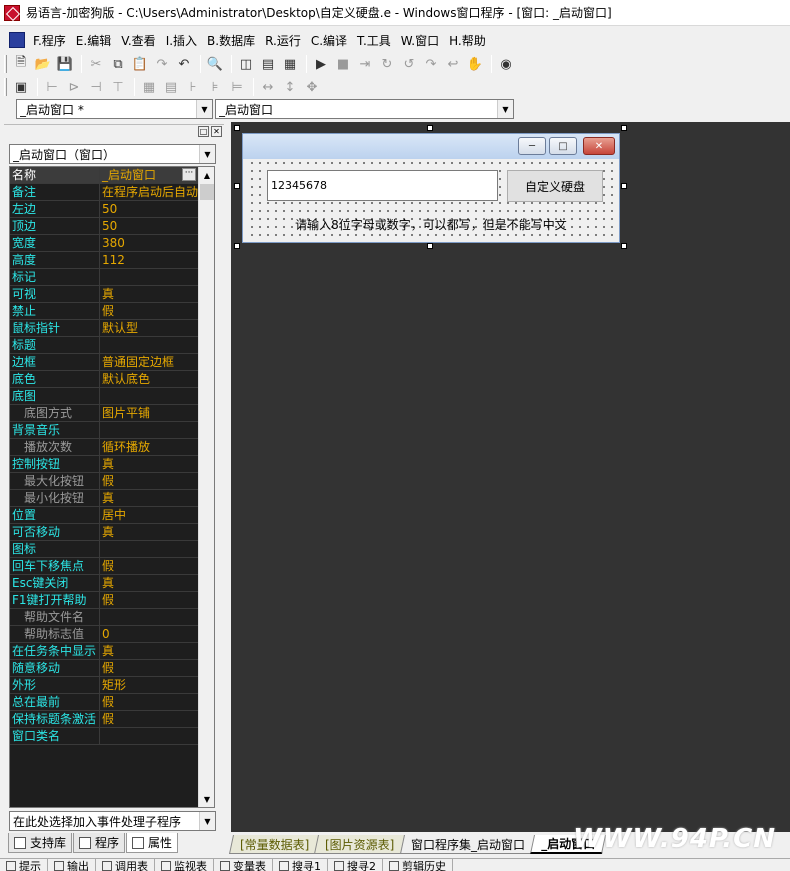 The image size is (790, 871). I want to click on property-row: 位置 居中, so click(112, 515).